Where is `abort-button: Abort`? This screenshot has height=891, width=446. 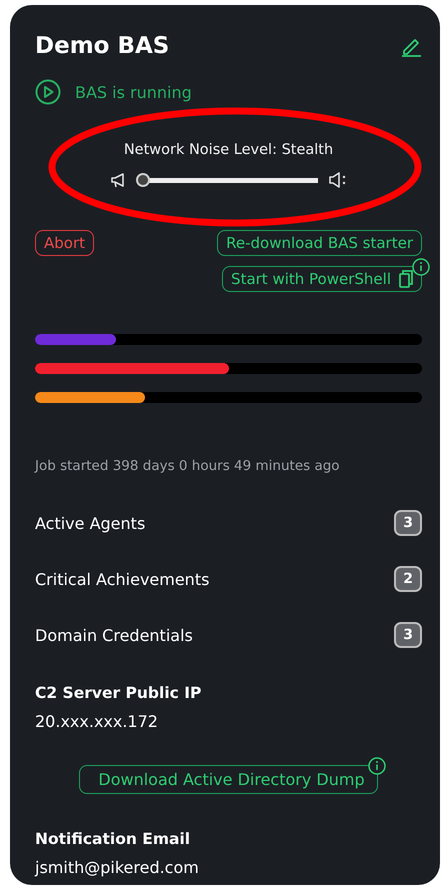 abort-button: Abort is located at coordinates (64, 243).